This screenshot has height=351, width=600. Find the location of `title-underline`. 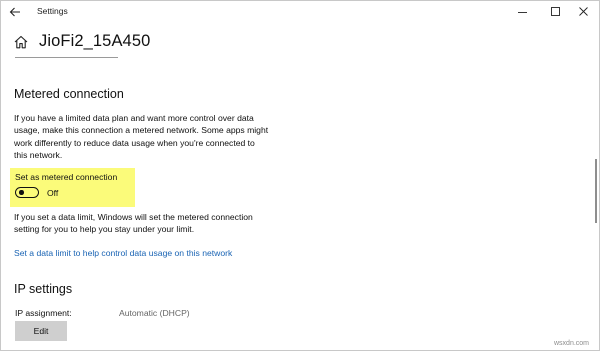

title-underline is located at coordinates (66, 57).